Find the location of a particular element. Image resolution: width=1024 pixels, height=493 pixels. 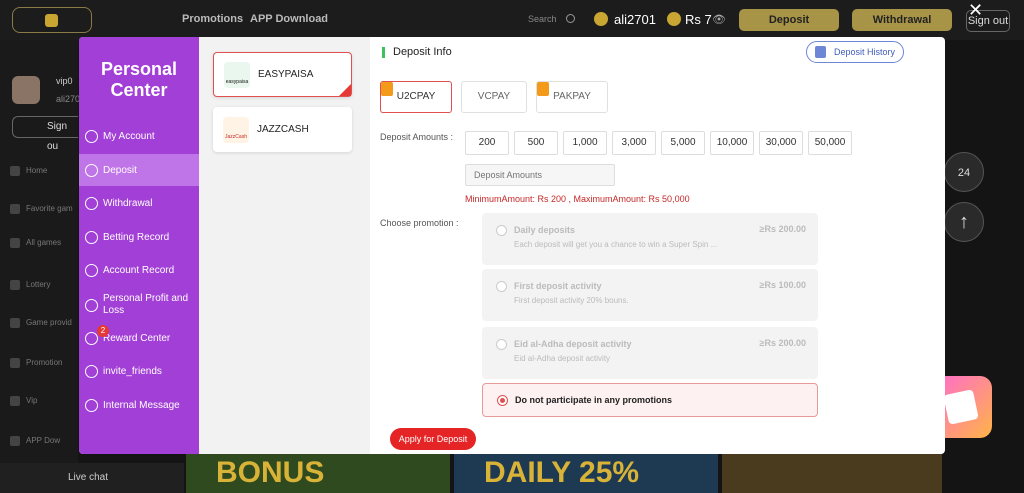

amount-option: 1,000 is located at coordinates (585, 143).